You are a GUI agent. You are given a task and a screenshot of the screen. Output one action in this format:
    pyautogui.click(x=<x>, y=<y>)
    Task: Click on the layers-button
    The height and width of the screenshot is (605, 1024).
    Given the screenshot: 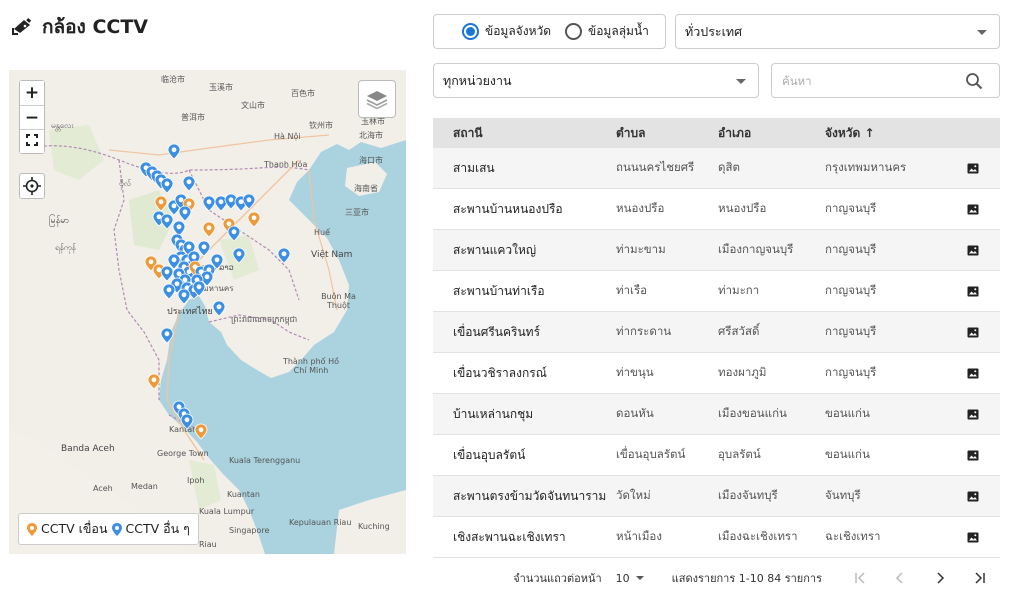 What is the action you would take?
    pyautogui.click(x=377, y=99)
    